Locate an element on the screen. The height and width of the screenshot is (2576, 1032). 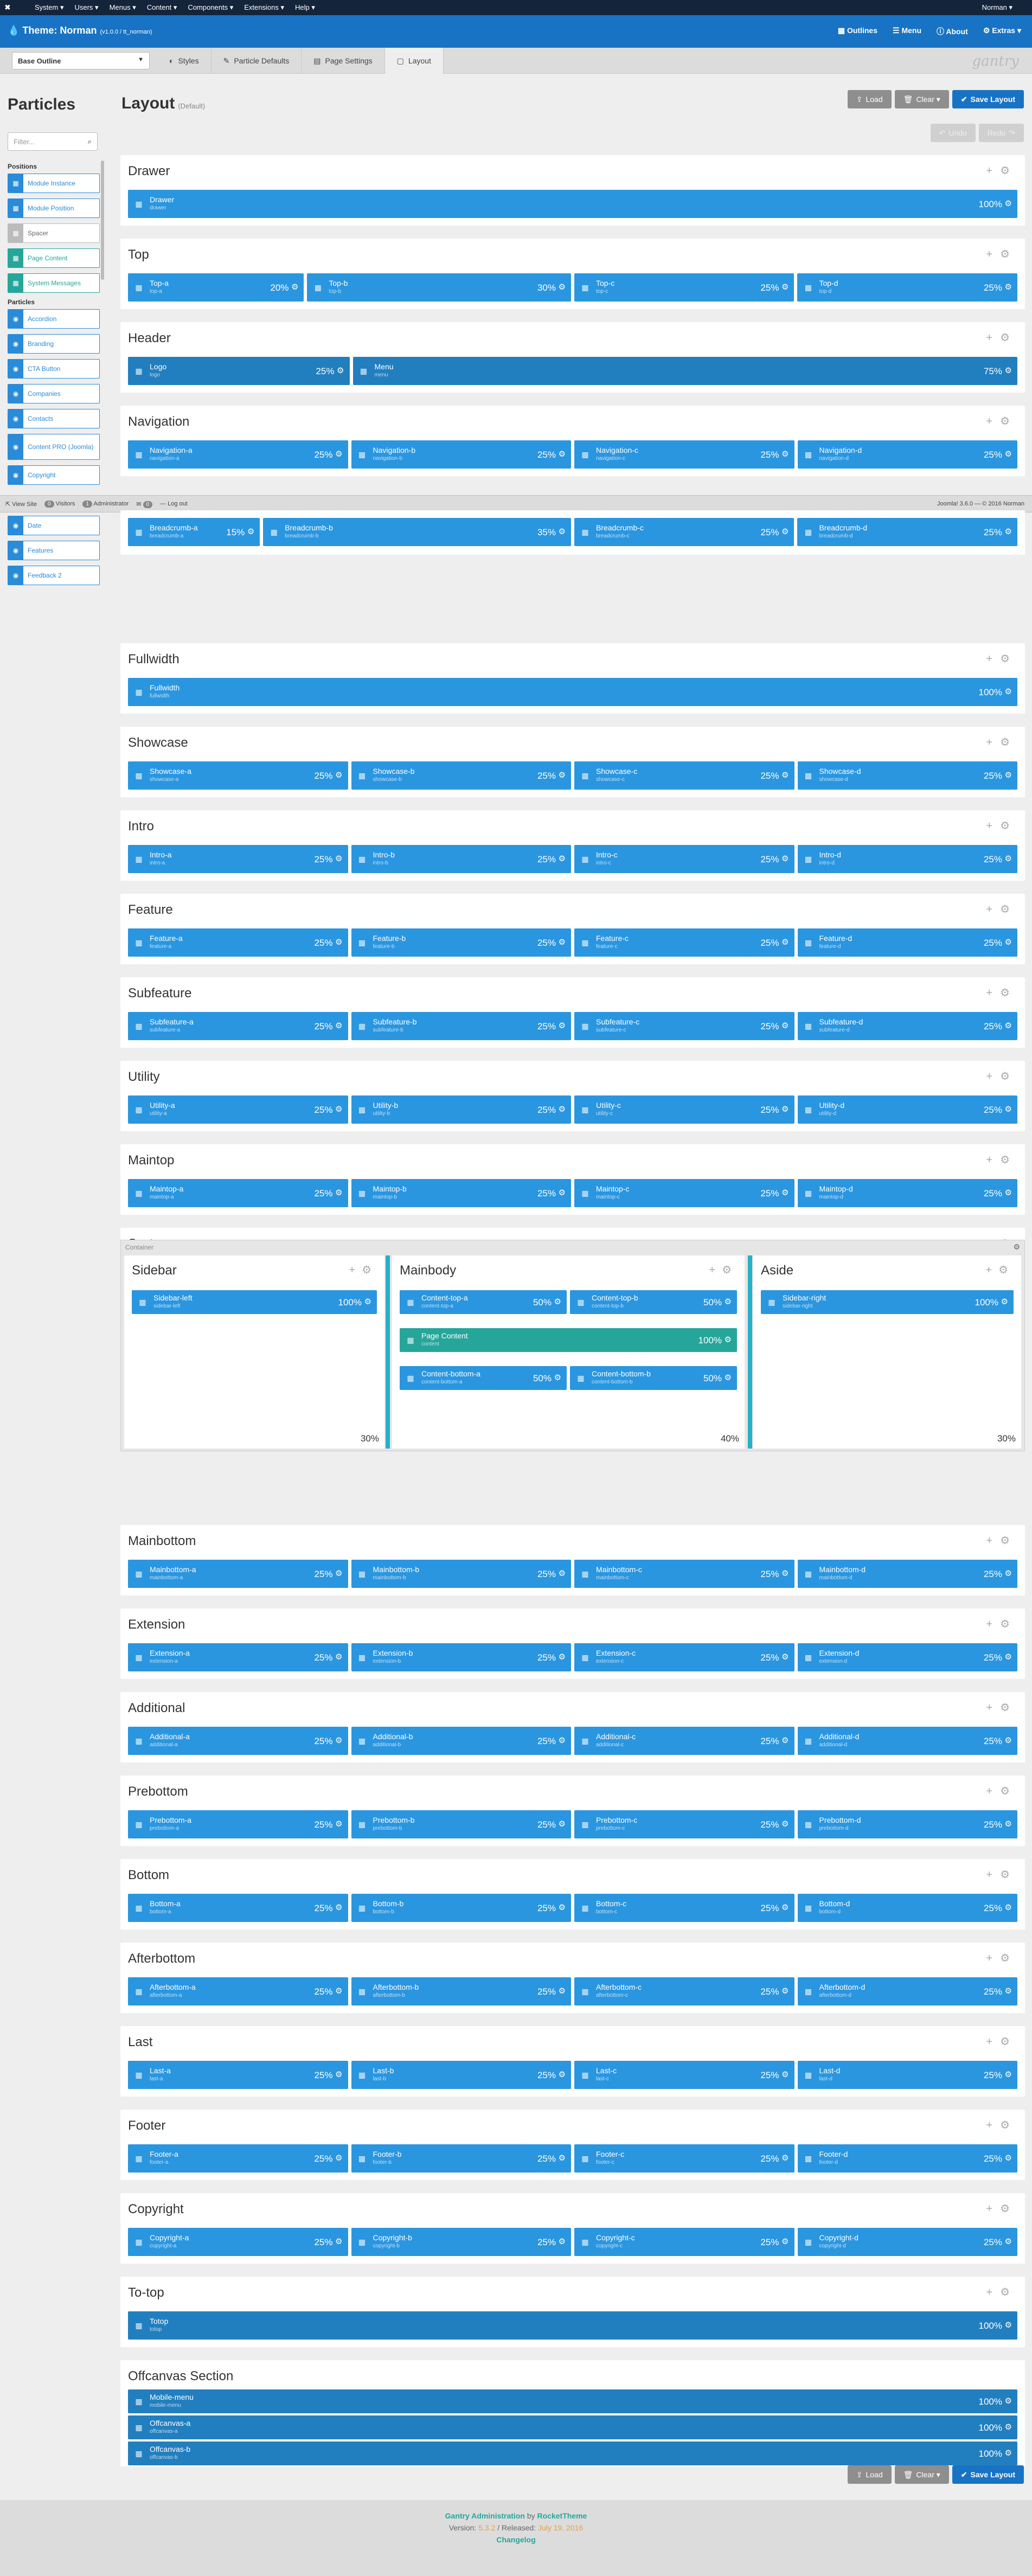
particle-offcanvas-a: ▦ Offcanvas-a offcanvas-a 100% ⚙ is located at coordinates (572, 2427).